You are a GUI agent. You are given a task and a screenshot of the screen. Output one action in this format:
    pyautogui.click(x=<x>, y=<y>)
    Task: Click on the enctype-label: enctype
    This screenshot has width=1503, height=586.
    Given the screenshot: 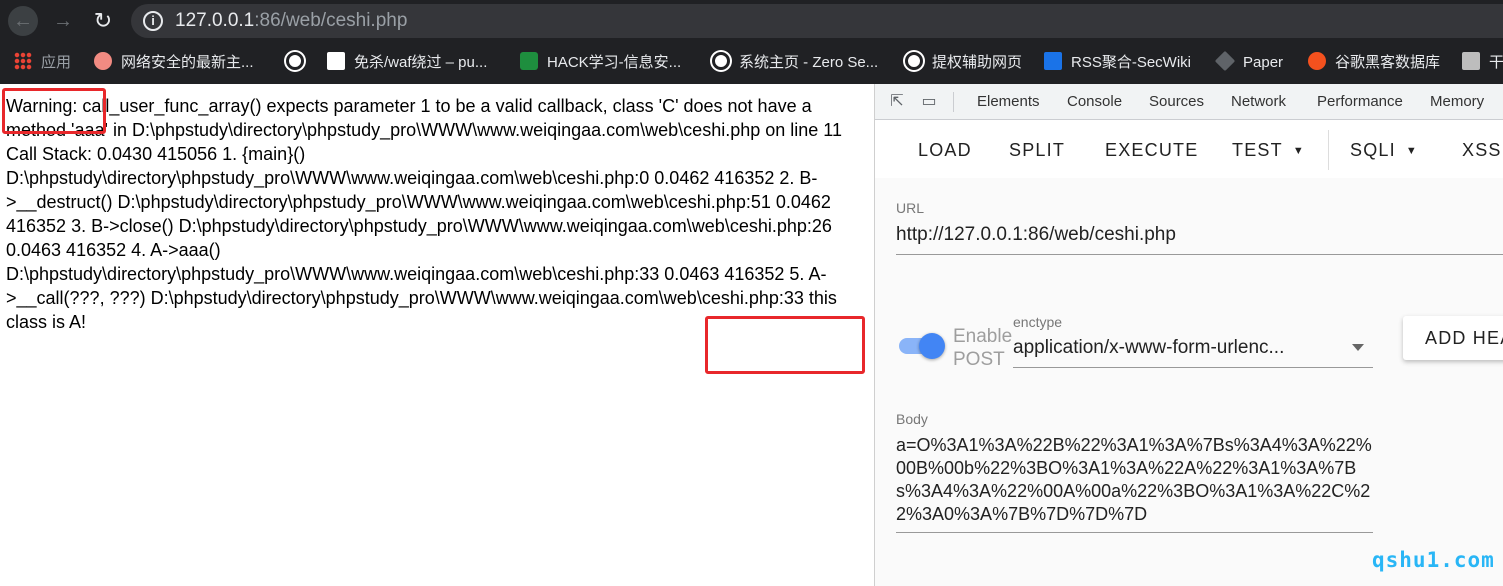 What is the action you would take?
    pyautogui.click(x=1038, y=322)
    